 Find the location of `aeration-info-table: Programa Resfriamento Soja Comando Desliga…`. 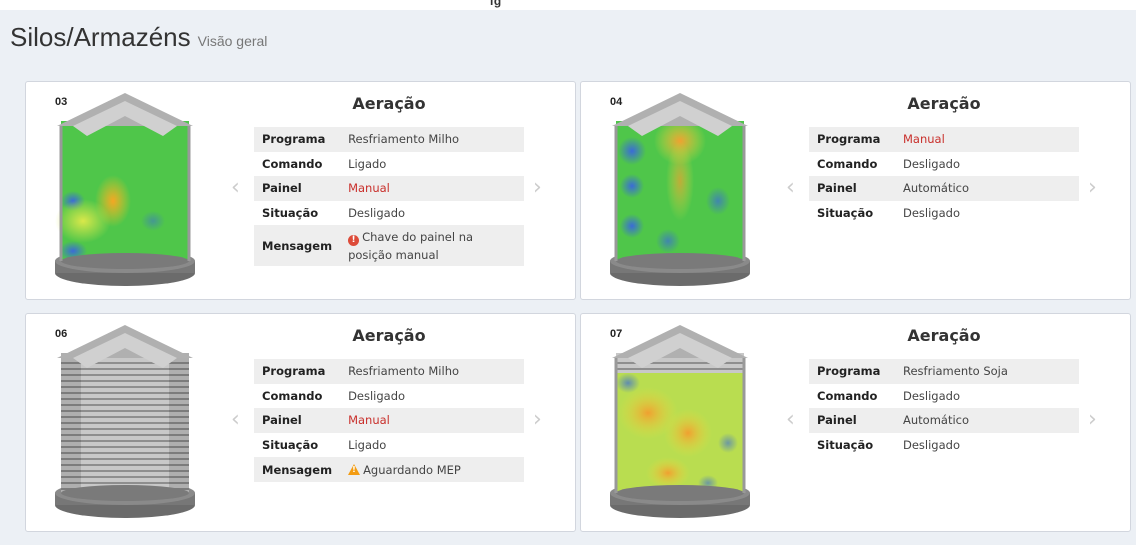

aeration-info-table: Programa Resfriamento Soja Comando Desliga… is located at coordinates (944, 408).